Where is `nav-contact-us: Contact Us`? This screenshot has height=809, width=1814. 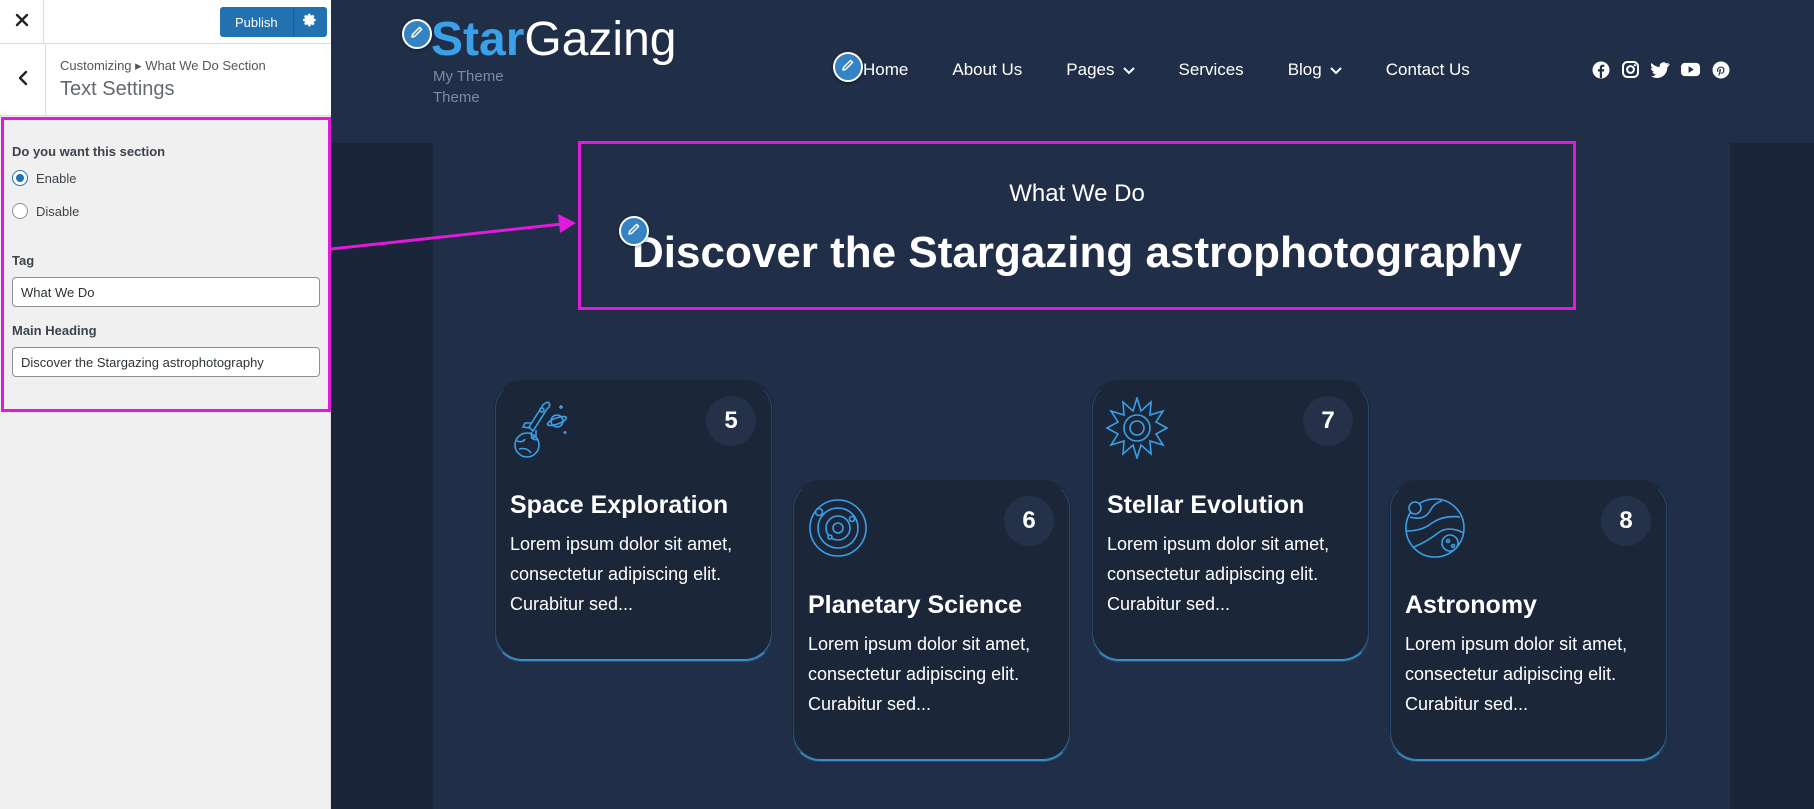 nav-contact-us: Contact Us is located at coordinates (1428, 70).